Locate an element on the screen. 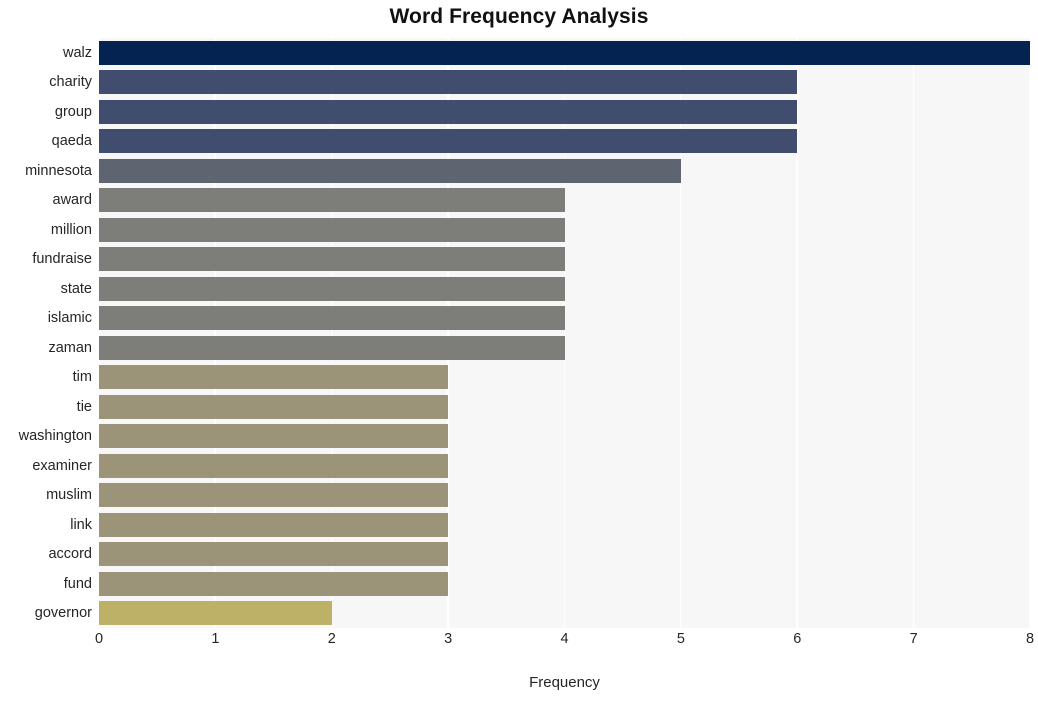  y-tick-label-tie: tie is located at coordinates (84, 406).